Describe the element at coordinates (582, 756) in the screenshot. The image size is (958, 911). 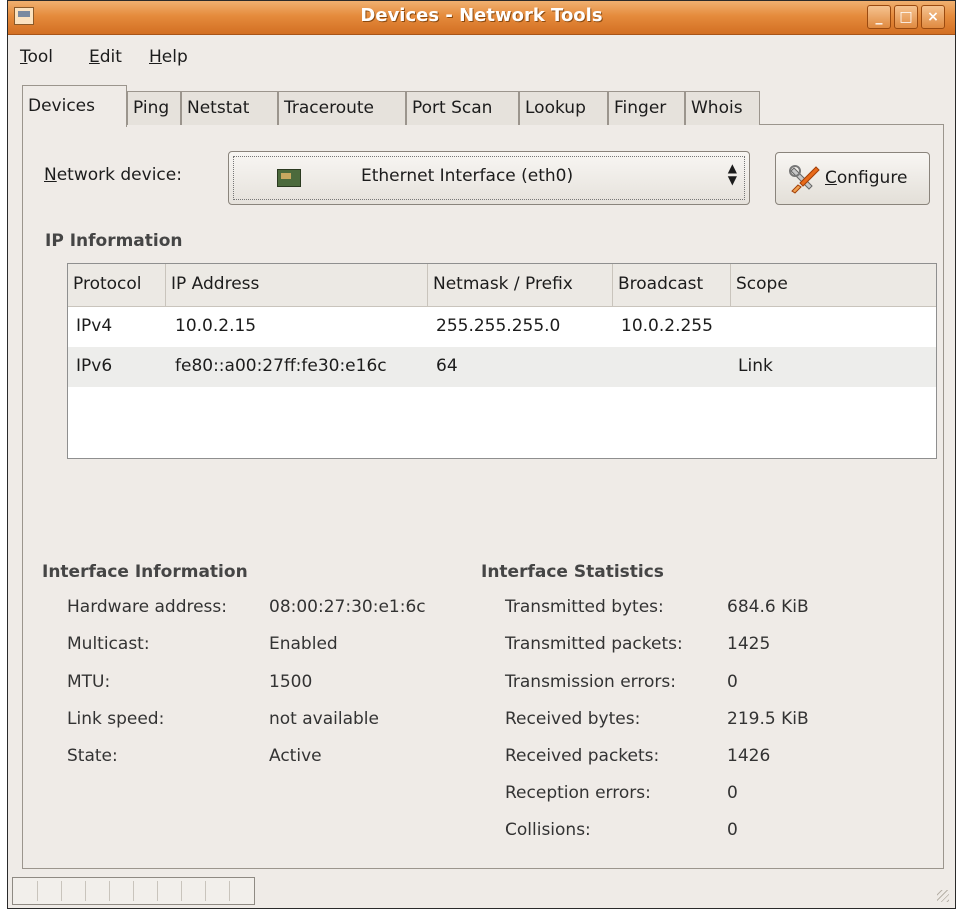
I see `received-packets-label: Received packets:` at that location.